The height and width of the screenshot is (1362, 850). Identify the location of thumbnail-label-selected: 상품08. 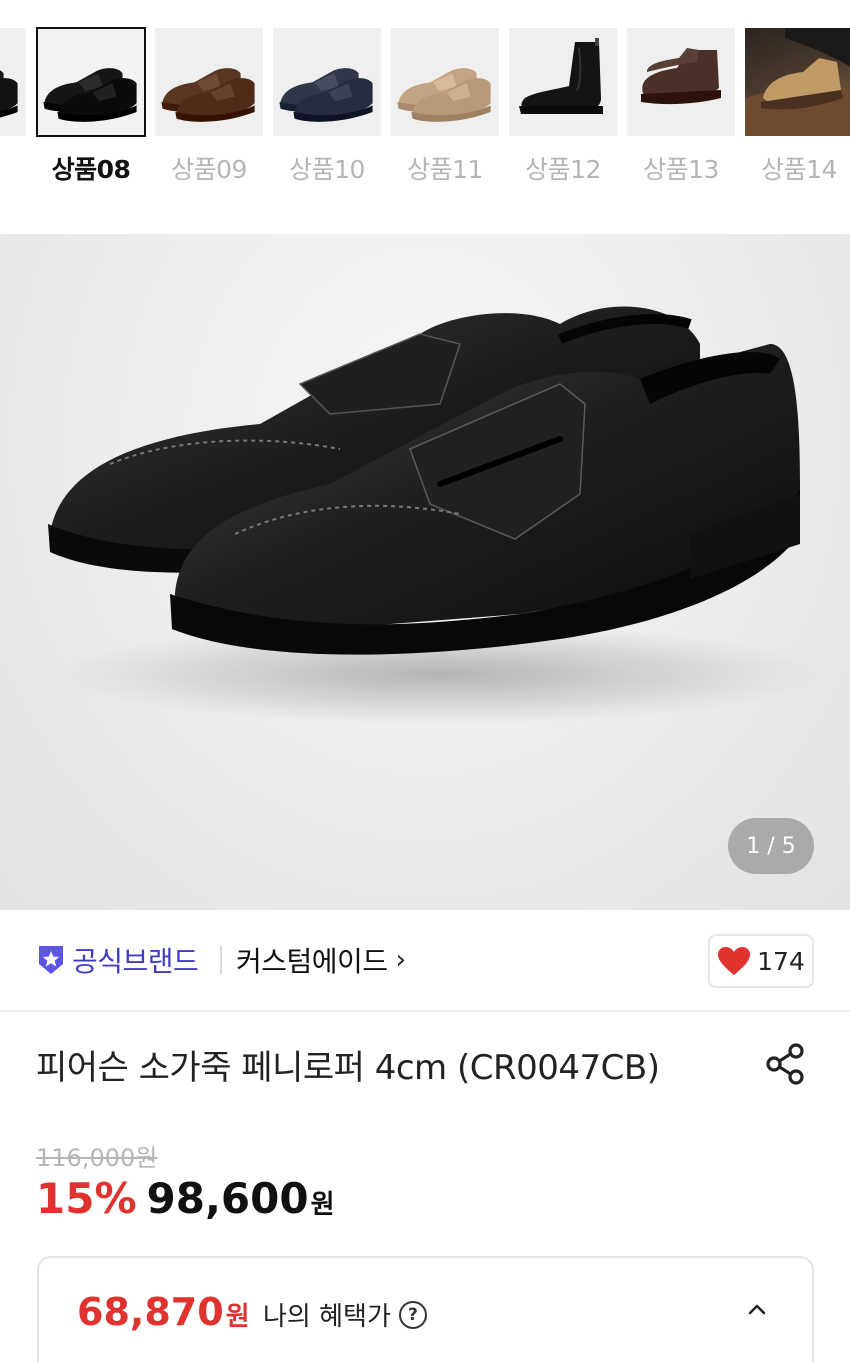
(91, 168).